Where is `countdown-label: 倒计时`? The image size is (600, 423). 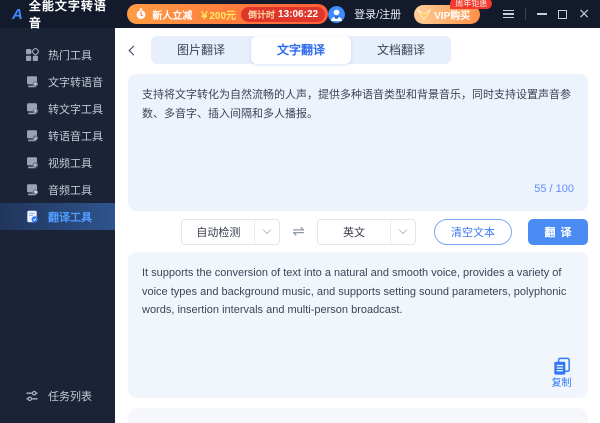 countdown-label: 倒计时 is located at coordinates (262, 14).